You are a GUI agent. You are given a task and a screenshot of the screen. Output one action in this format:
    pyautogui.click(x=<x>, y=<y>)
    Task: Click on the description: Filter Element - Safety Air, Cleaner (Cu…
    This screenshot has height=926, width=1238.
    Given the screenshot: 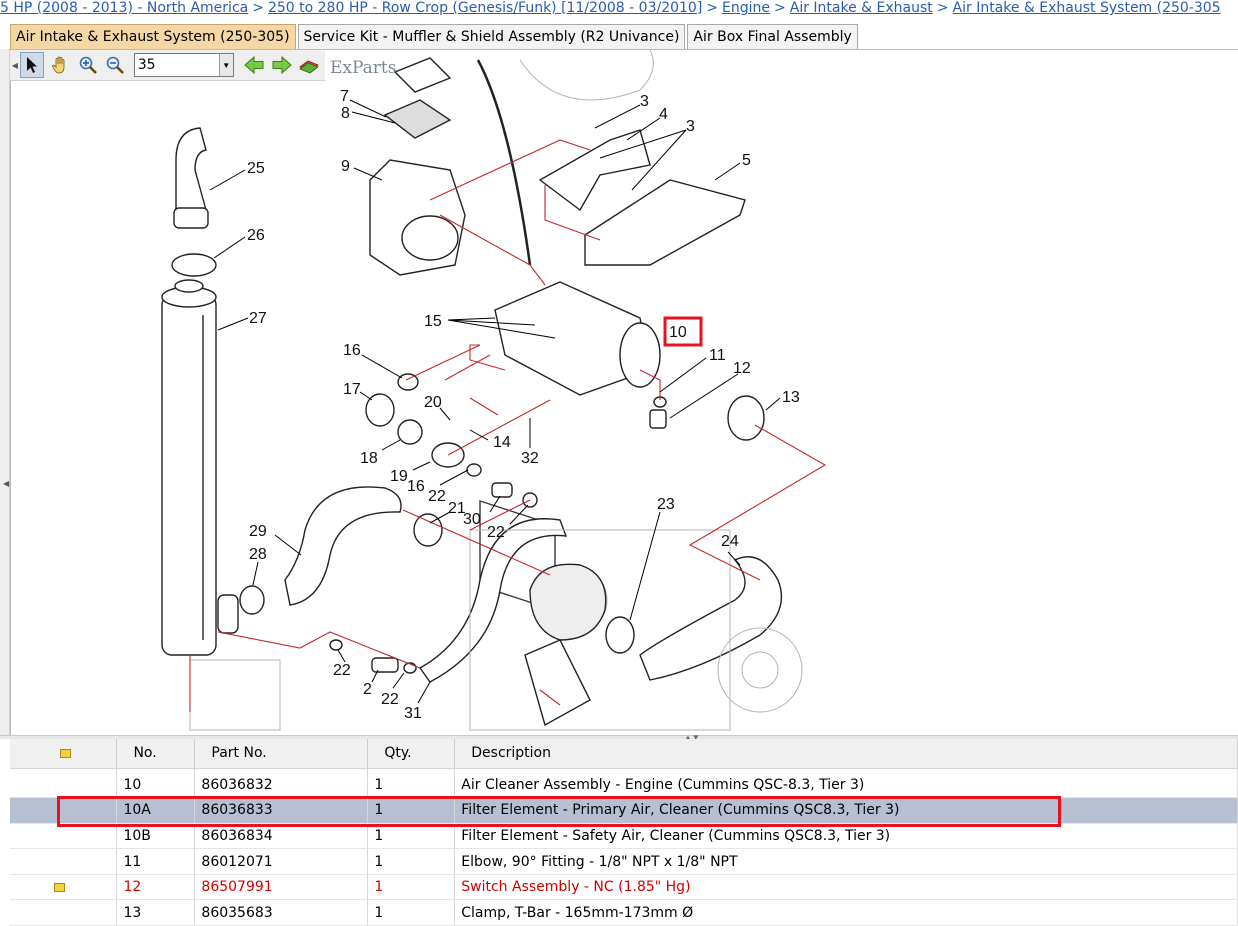 What is the action you would take?
    pyautogui.click(x=846, y=836)
    